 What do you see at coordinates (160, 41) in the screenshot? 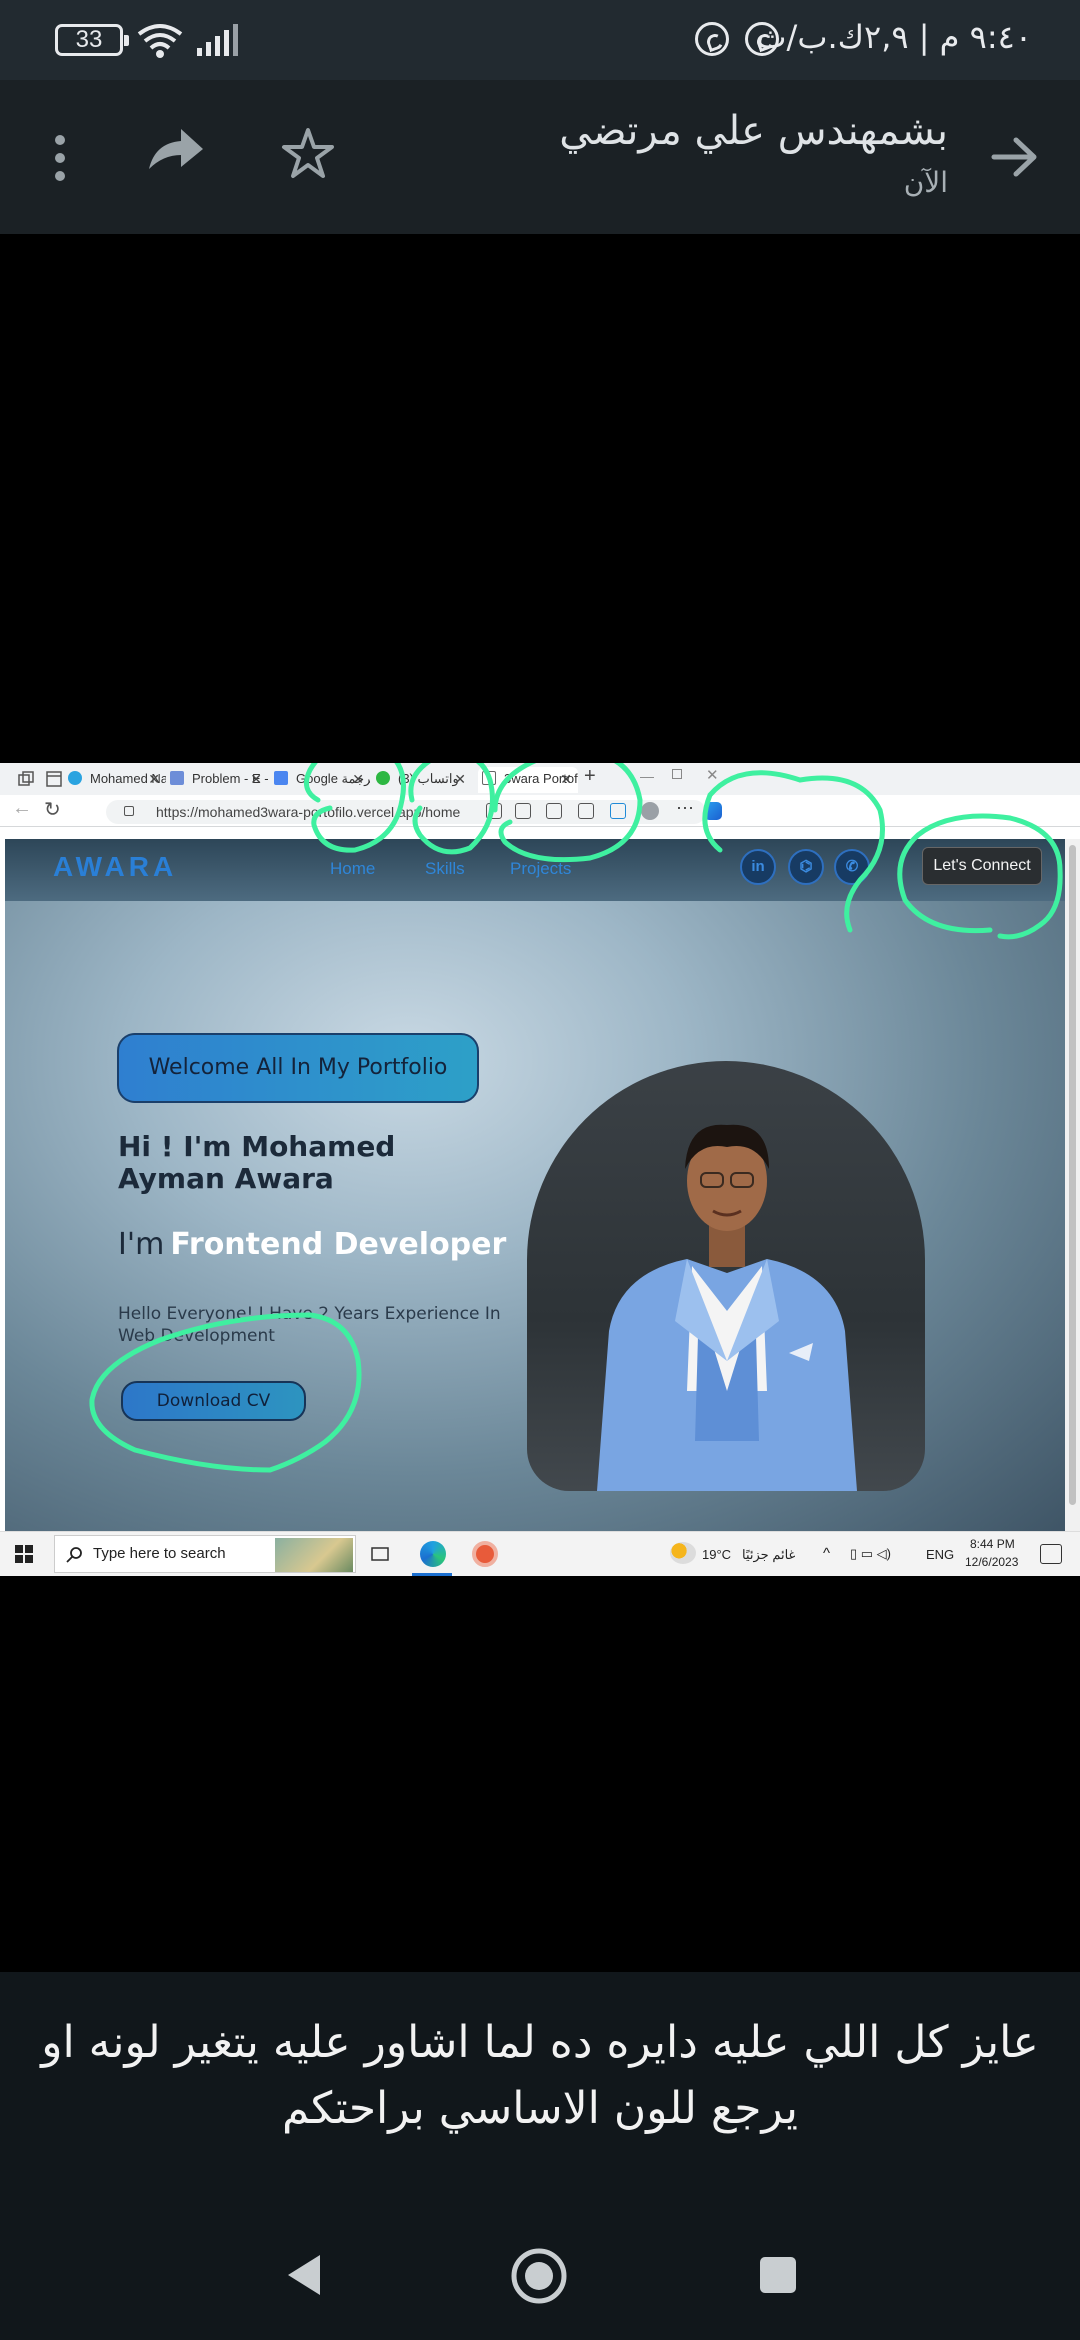
I see `wifi-icon` at bounding box center [160, 41].